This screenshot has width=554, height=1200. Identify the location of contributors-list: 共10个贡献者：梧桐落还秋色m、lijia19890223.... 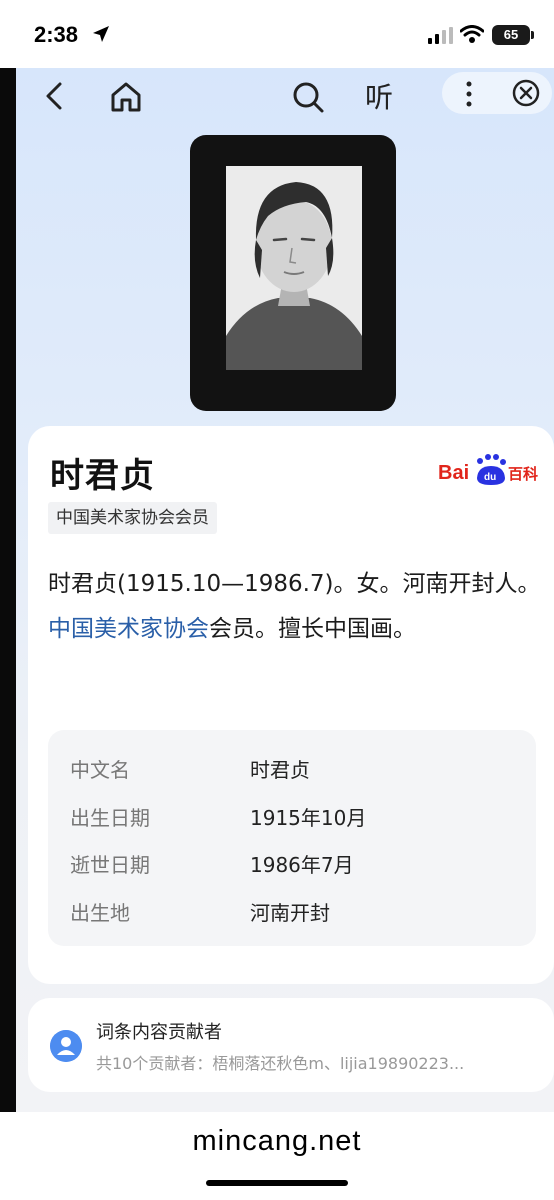
(280, 1063).